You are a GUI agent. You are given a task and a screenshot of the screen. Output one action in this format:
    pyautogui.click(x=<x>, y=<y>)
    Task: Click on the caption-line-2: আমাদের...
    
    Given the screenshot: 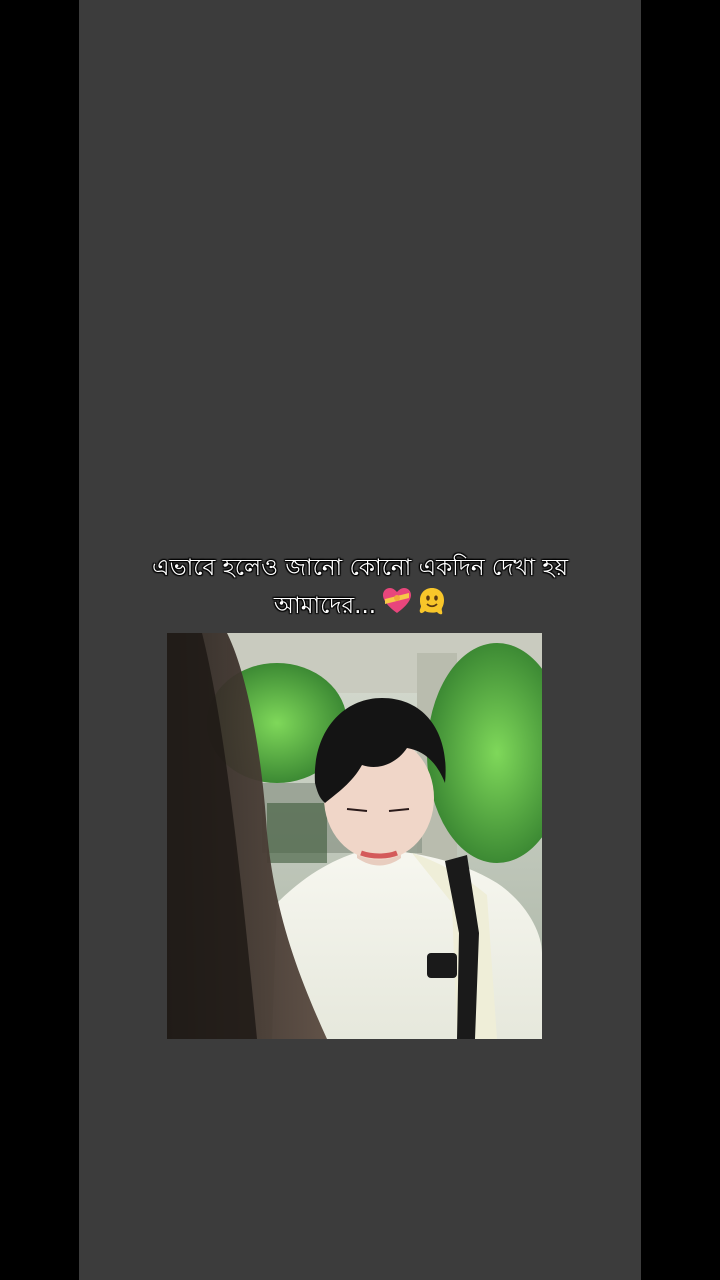 What is the action you would take?
    pyautogui.click(x=325, y=606)
    